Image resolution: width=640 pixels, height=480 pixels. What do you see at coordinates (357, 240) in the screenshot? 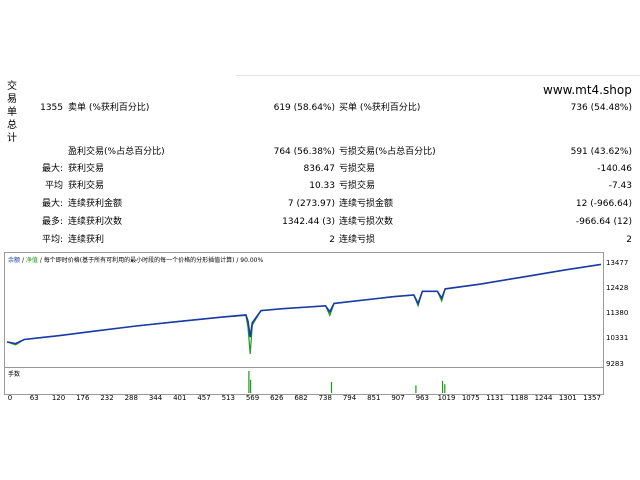
I see `stat-label: 连续亏损` at bounding box center [357, 240].